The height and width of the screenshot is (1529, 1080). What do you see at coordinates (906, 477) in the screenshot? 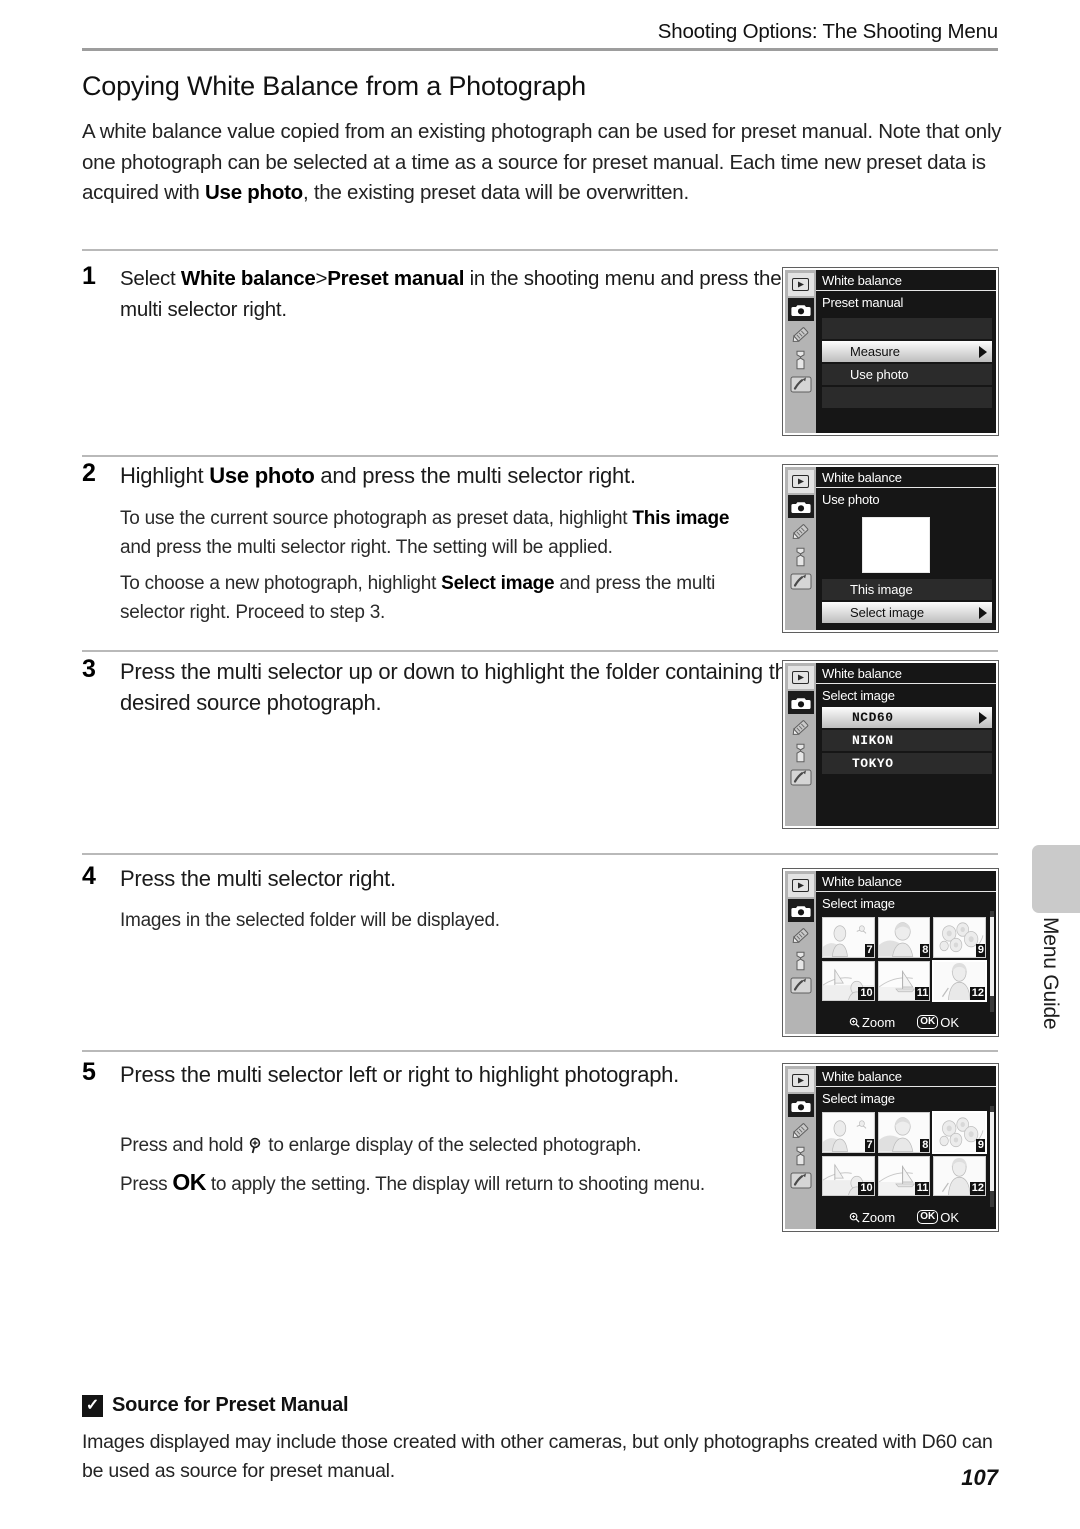
I see `lcd-2-title: White balance` at bounding box center [906, 477].